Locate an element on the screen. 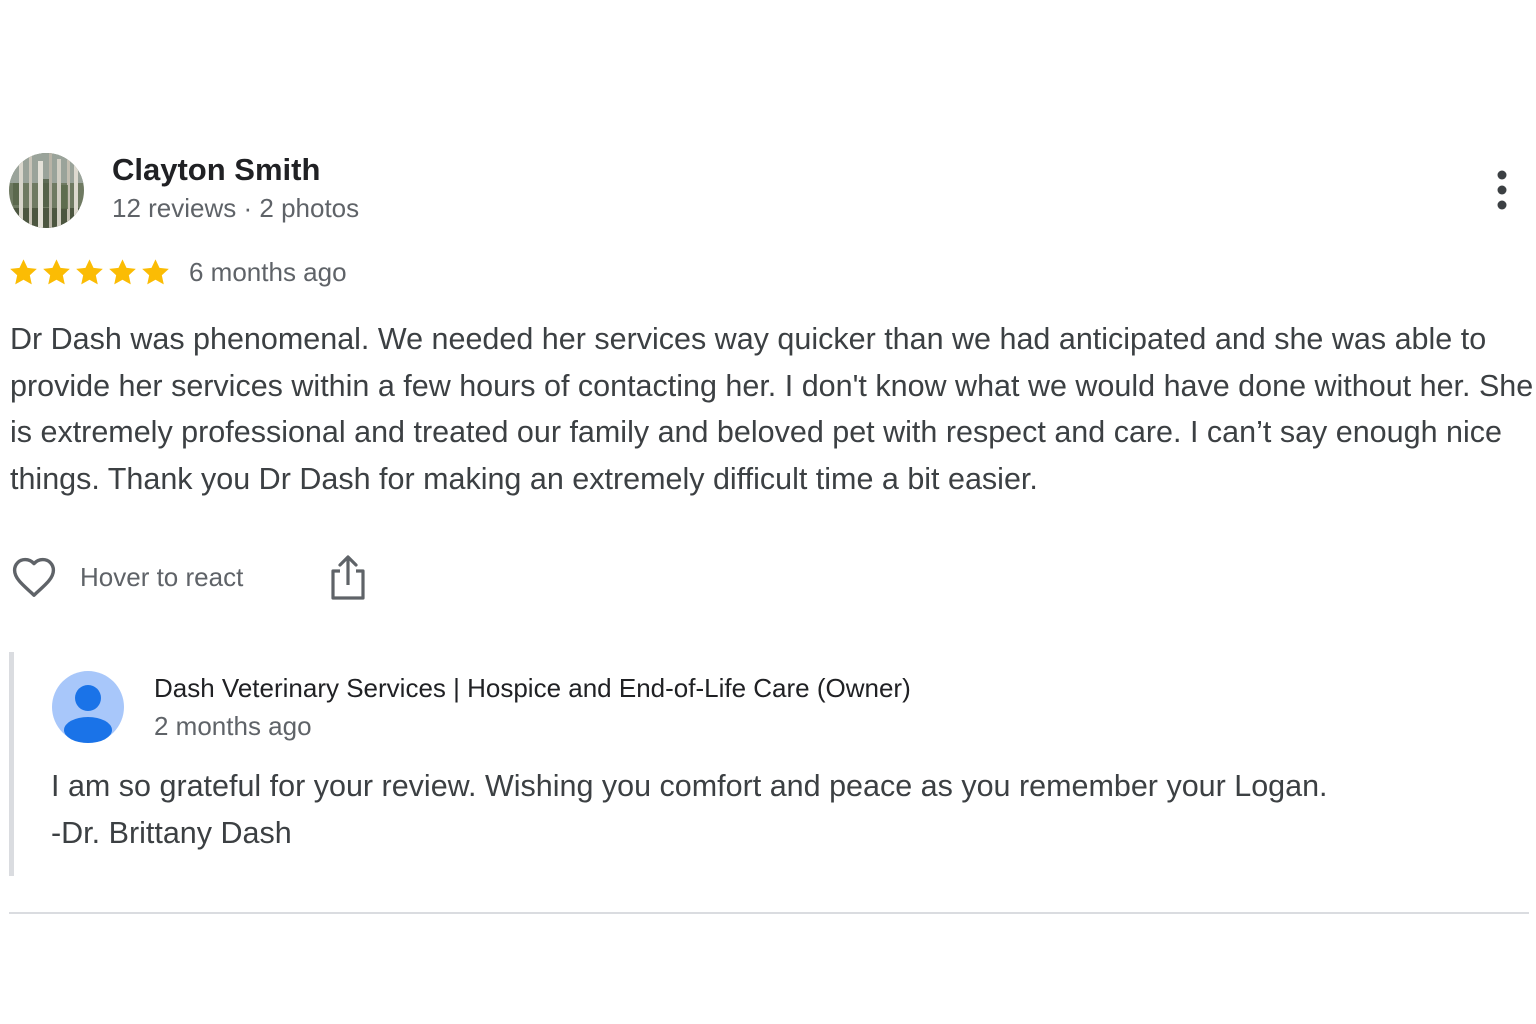 Image resolution: width=1536 pixels, height=1024 pixels. share-icon is located at coordinates (348, 577).